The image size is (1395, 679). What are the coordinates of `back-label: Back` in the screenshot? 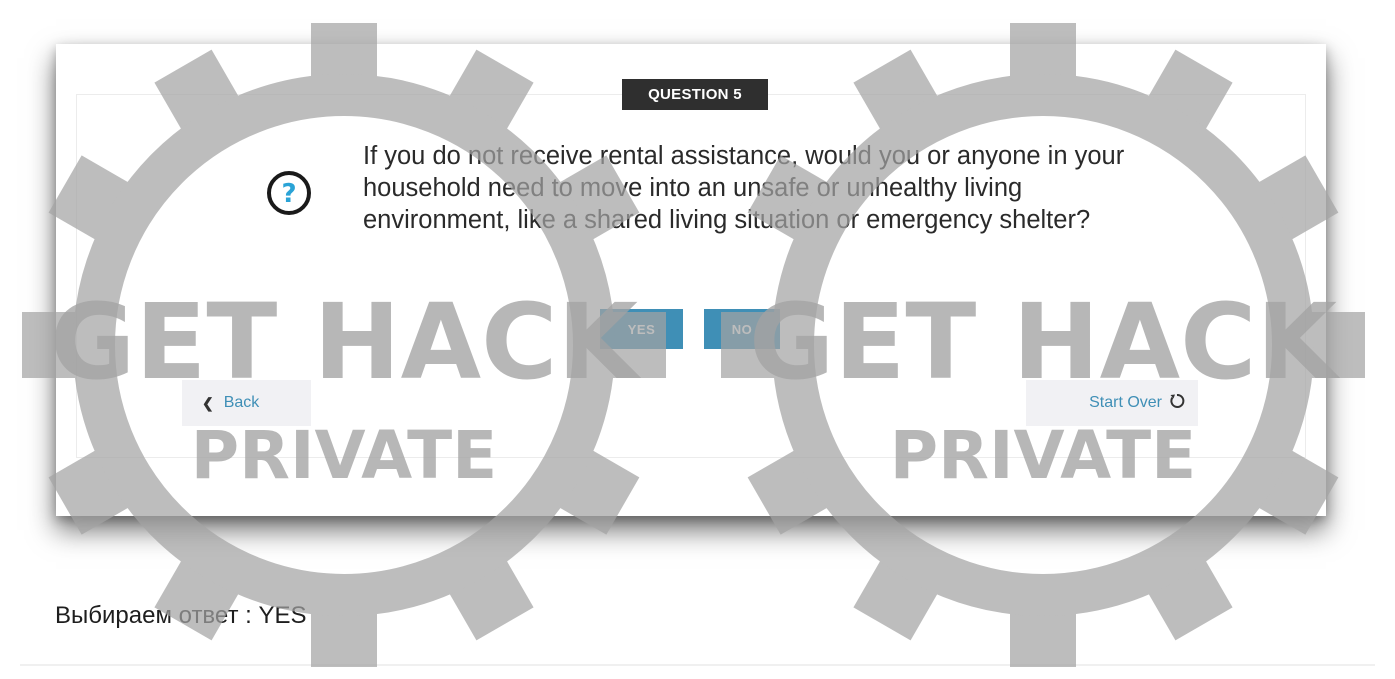 It's located at (241, 402).